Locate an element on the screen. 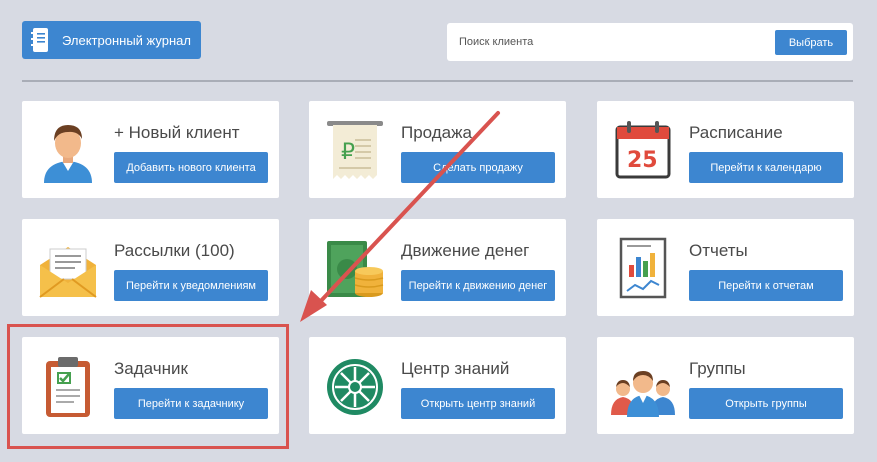 This screenshot has height=462, width=877. money-icon is located at coordinates (355, 269).